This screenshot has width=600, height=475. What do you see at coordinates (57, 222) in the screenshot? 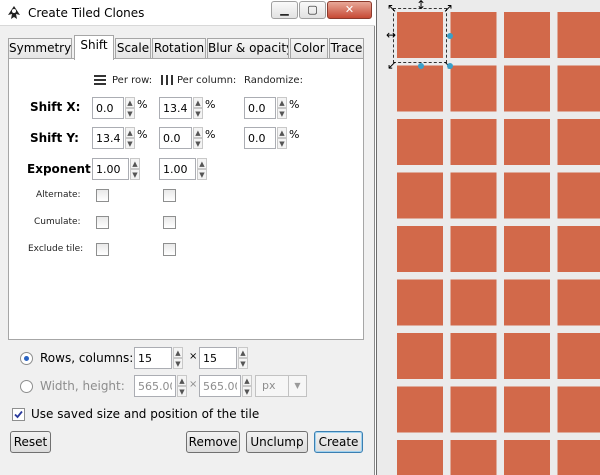
I see `cumulate-label: Cumulate:` at bounding box center [57, 222].